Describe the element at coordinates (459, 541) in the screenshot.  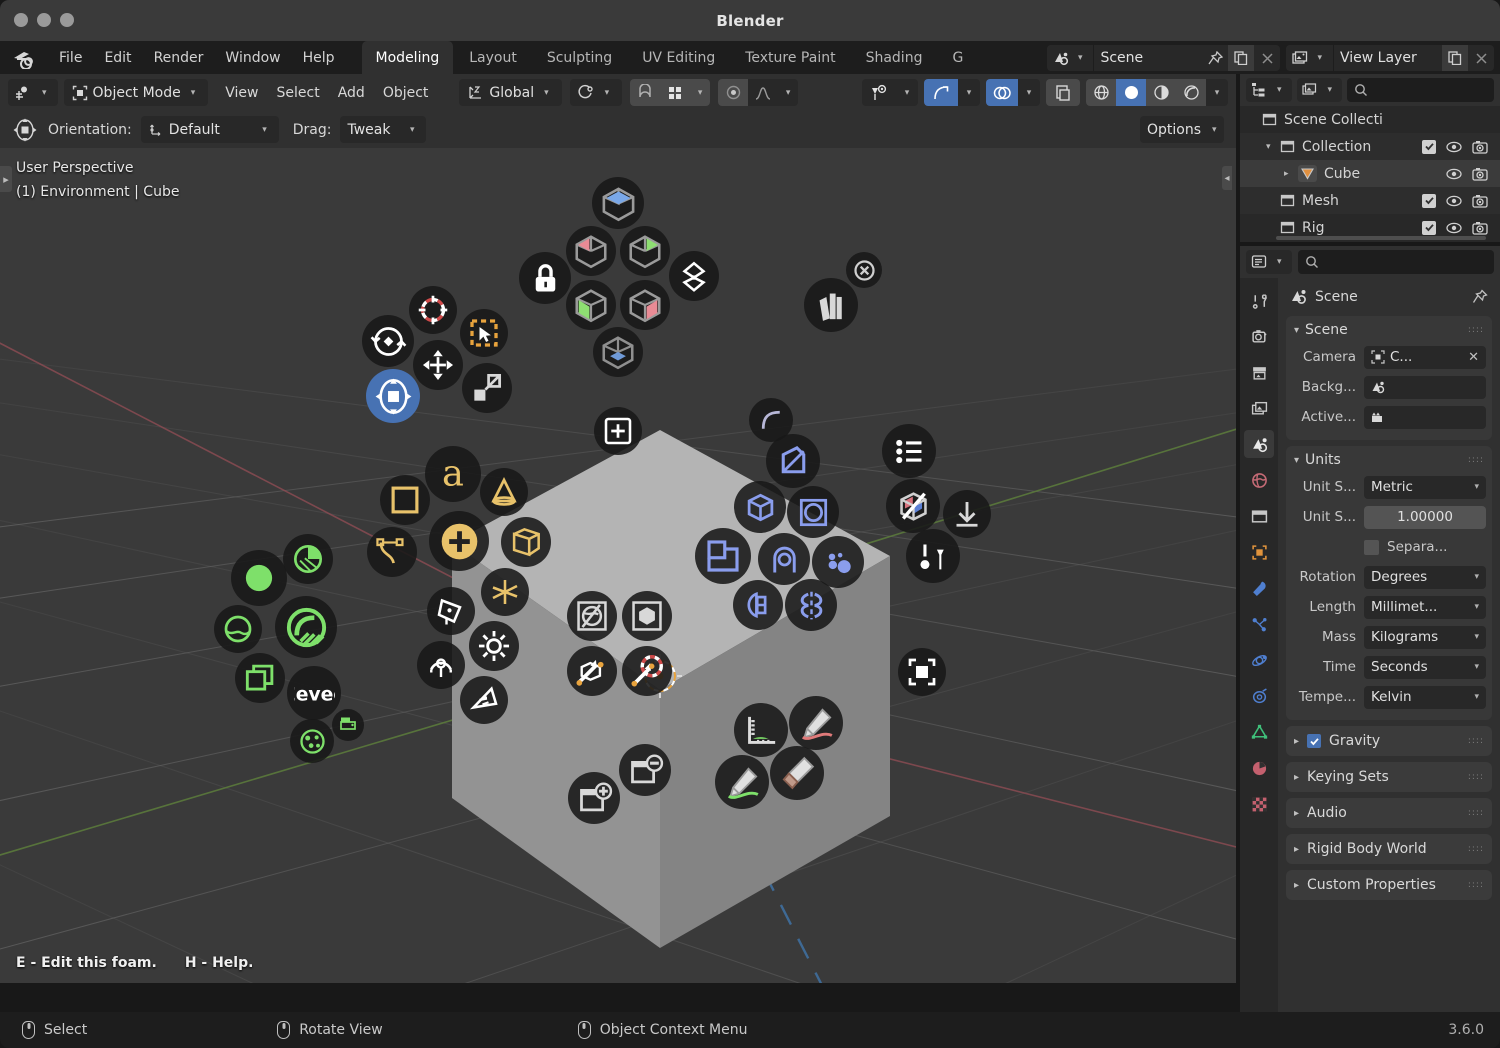
I see `add-plus-icon` at that location.